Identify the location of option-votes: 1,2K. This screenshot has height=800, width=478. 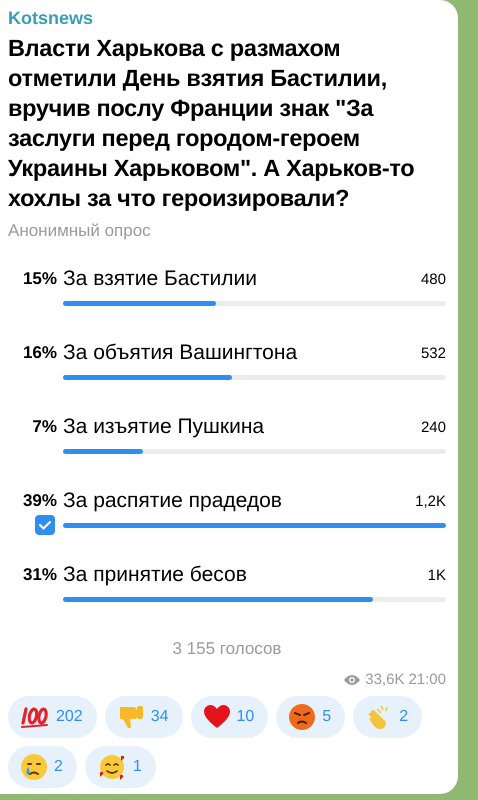
(430, 501).